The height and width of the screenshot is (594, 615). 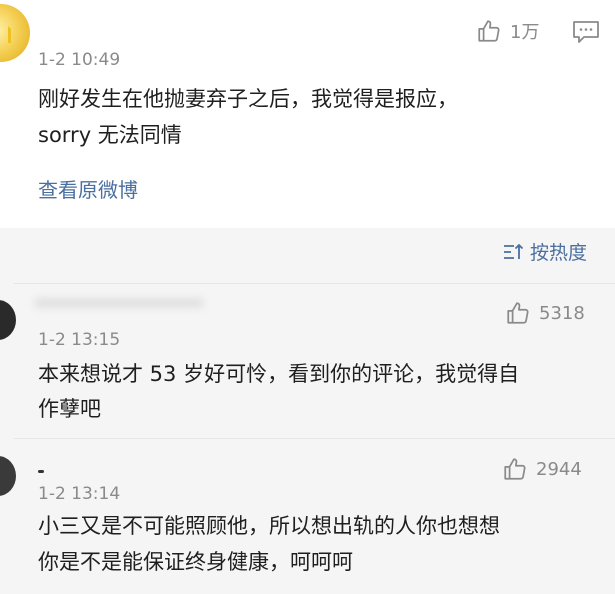 I want to click on like-button: 2944, so click(x=542, y=469).